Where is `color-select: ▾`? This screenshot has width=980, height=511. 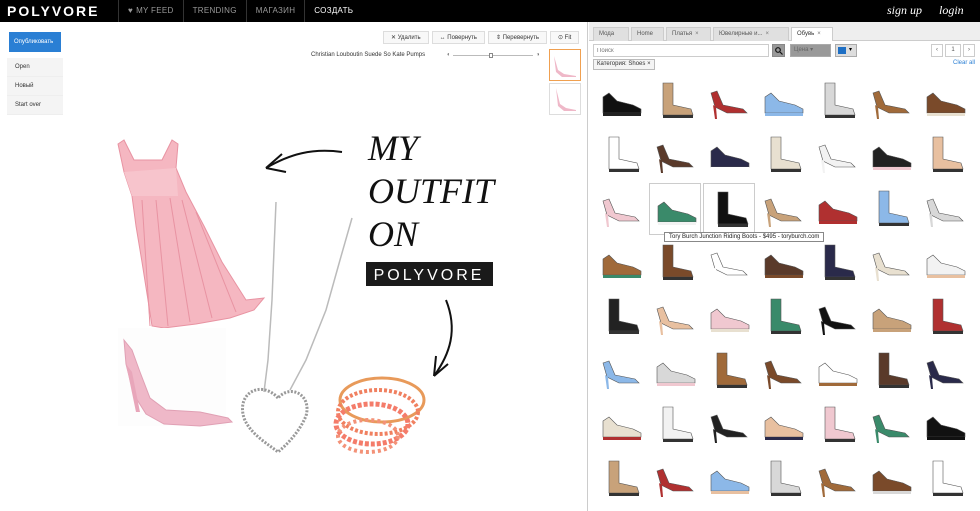 color-select: ▾ is located at coordinates (846, 50).